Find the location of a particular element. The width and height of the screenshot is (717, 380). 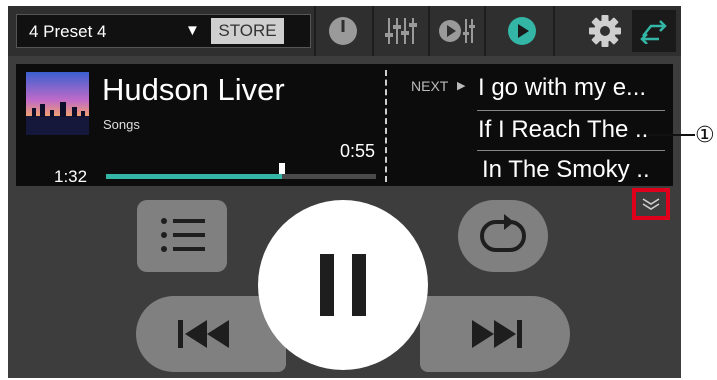

mixer-button is located at coordinates (401, 31).